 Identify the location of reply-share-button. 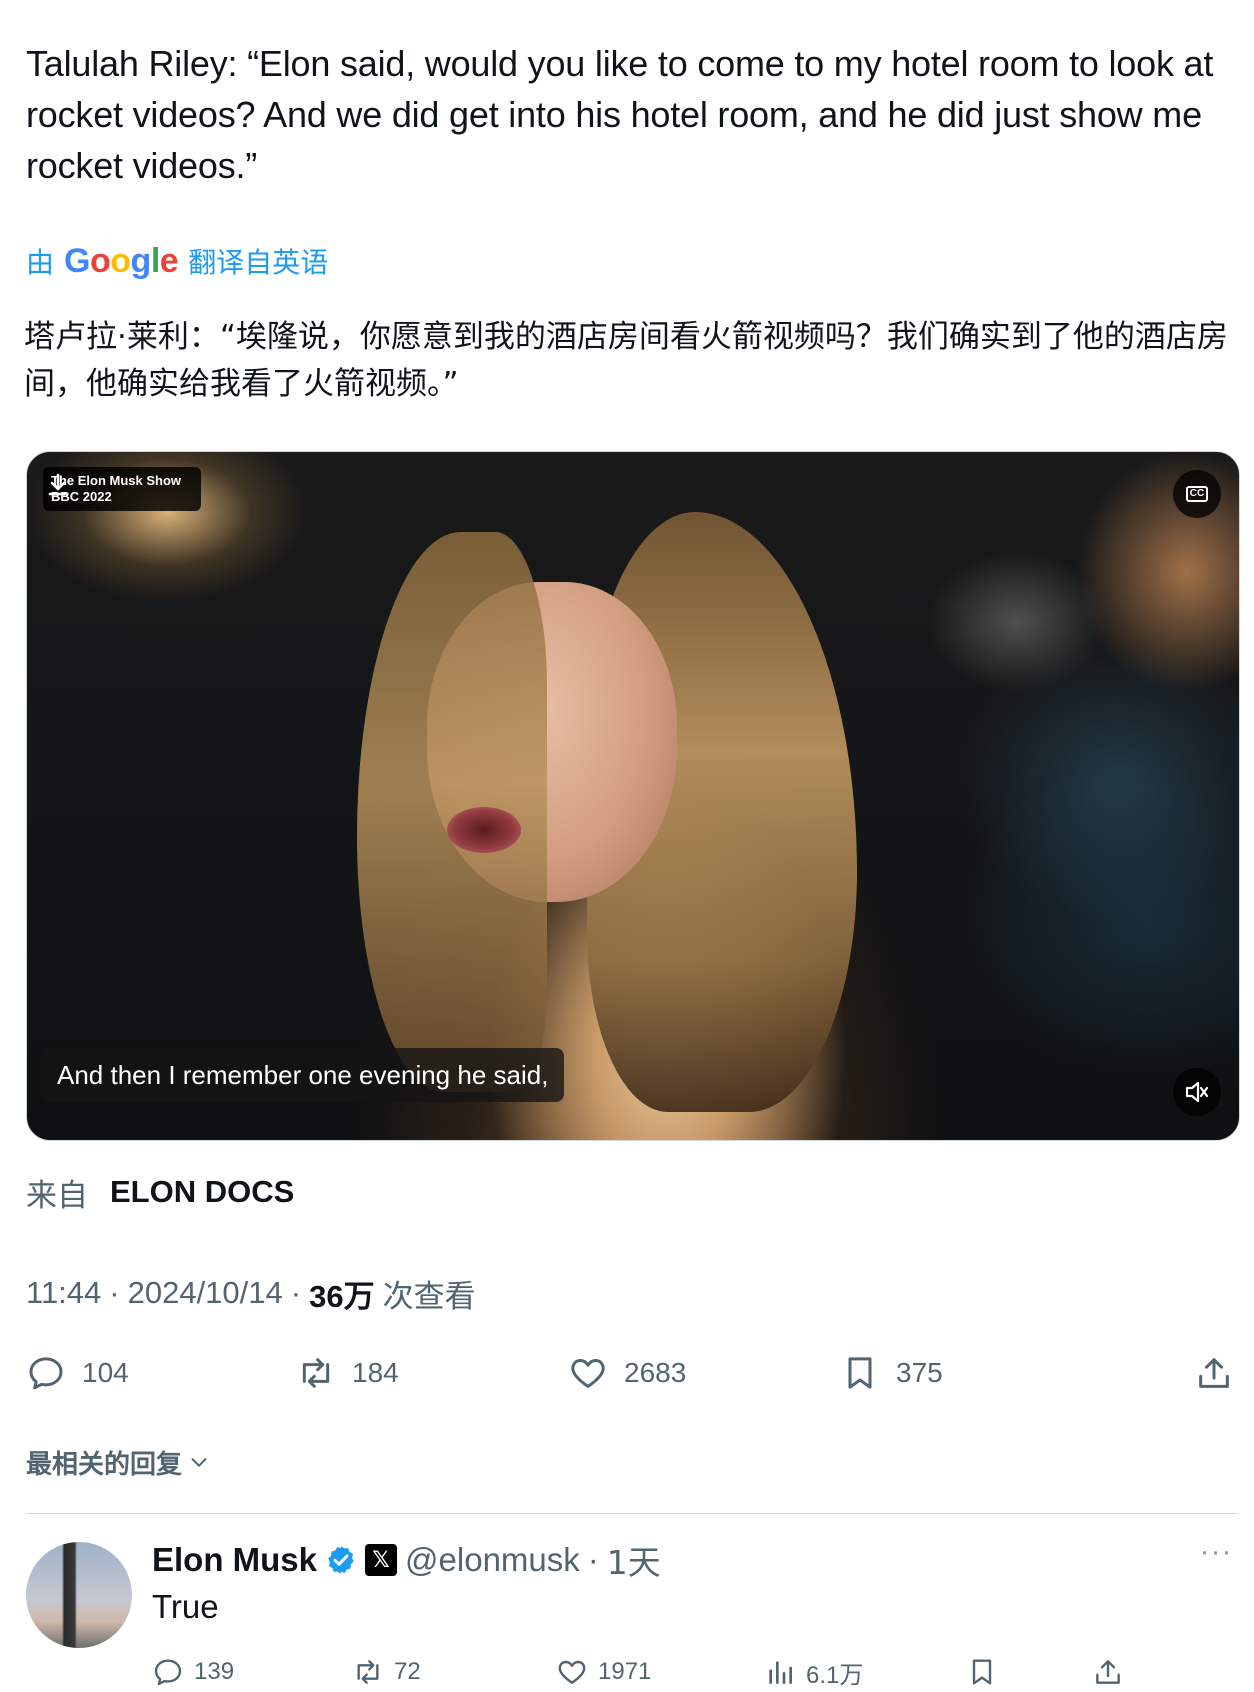
(1108, 1672).